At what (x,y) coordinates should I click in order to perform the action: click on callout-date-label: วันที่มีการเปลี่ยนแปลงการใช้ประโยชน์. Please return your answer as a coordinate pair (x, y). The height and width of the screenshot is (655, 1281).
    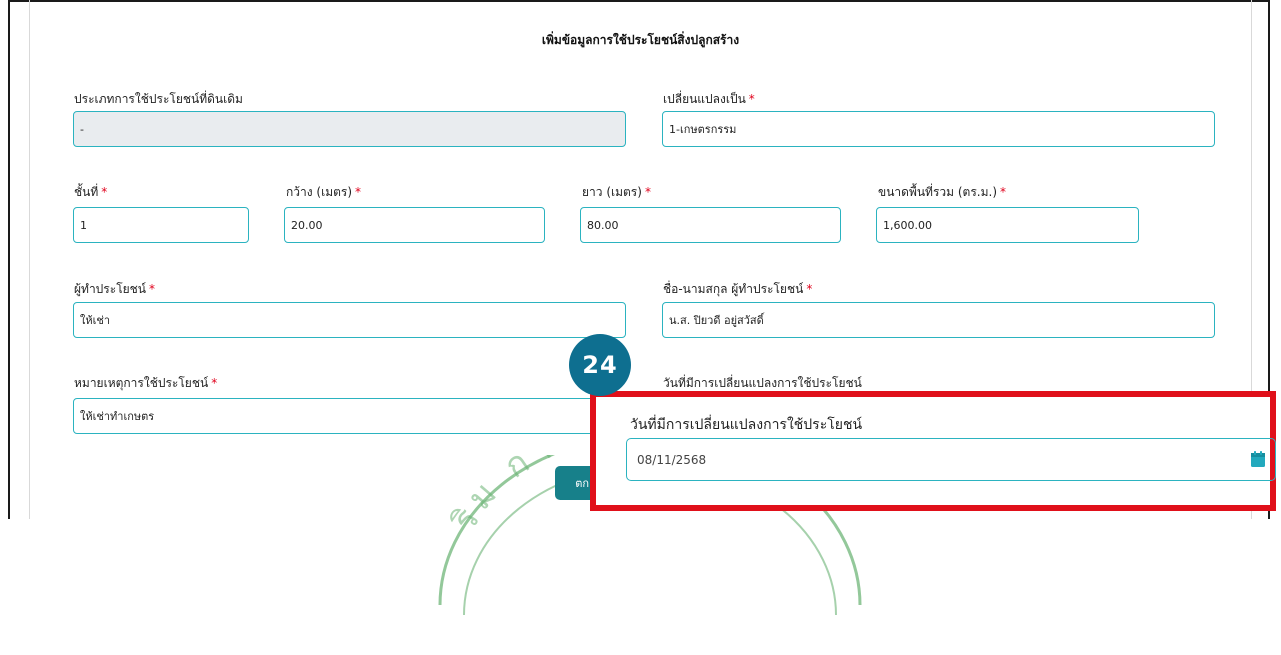
    Looking at the image, I should click on (746, 425).